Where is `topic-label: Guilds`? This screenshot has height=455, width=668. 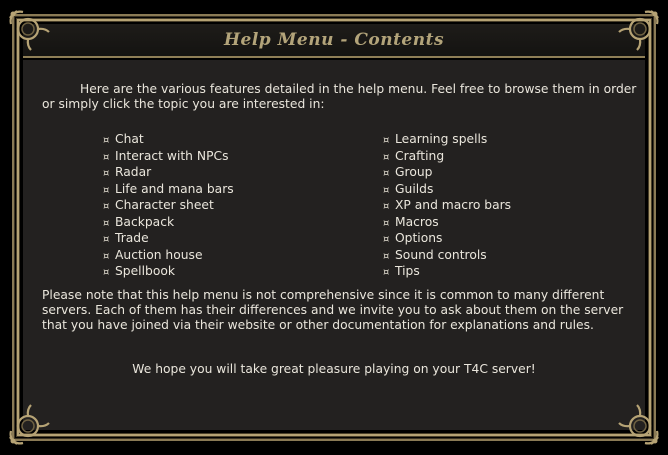
topic-label: Guilds is located at coordinates (414, 188).